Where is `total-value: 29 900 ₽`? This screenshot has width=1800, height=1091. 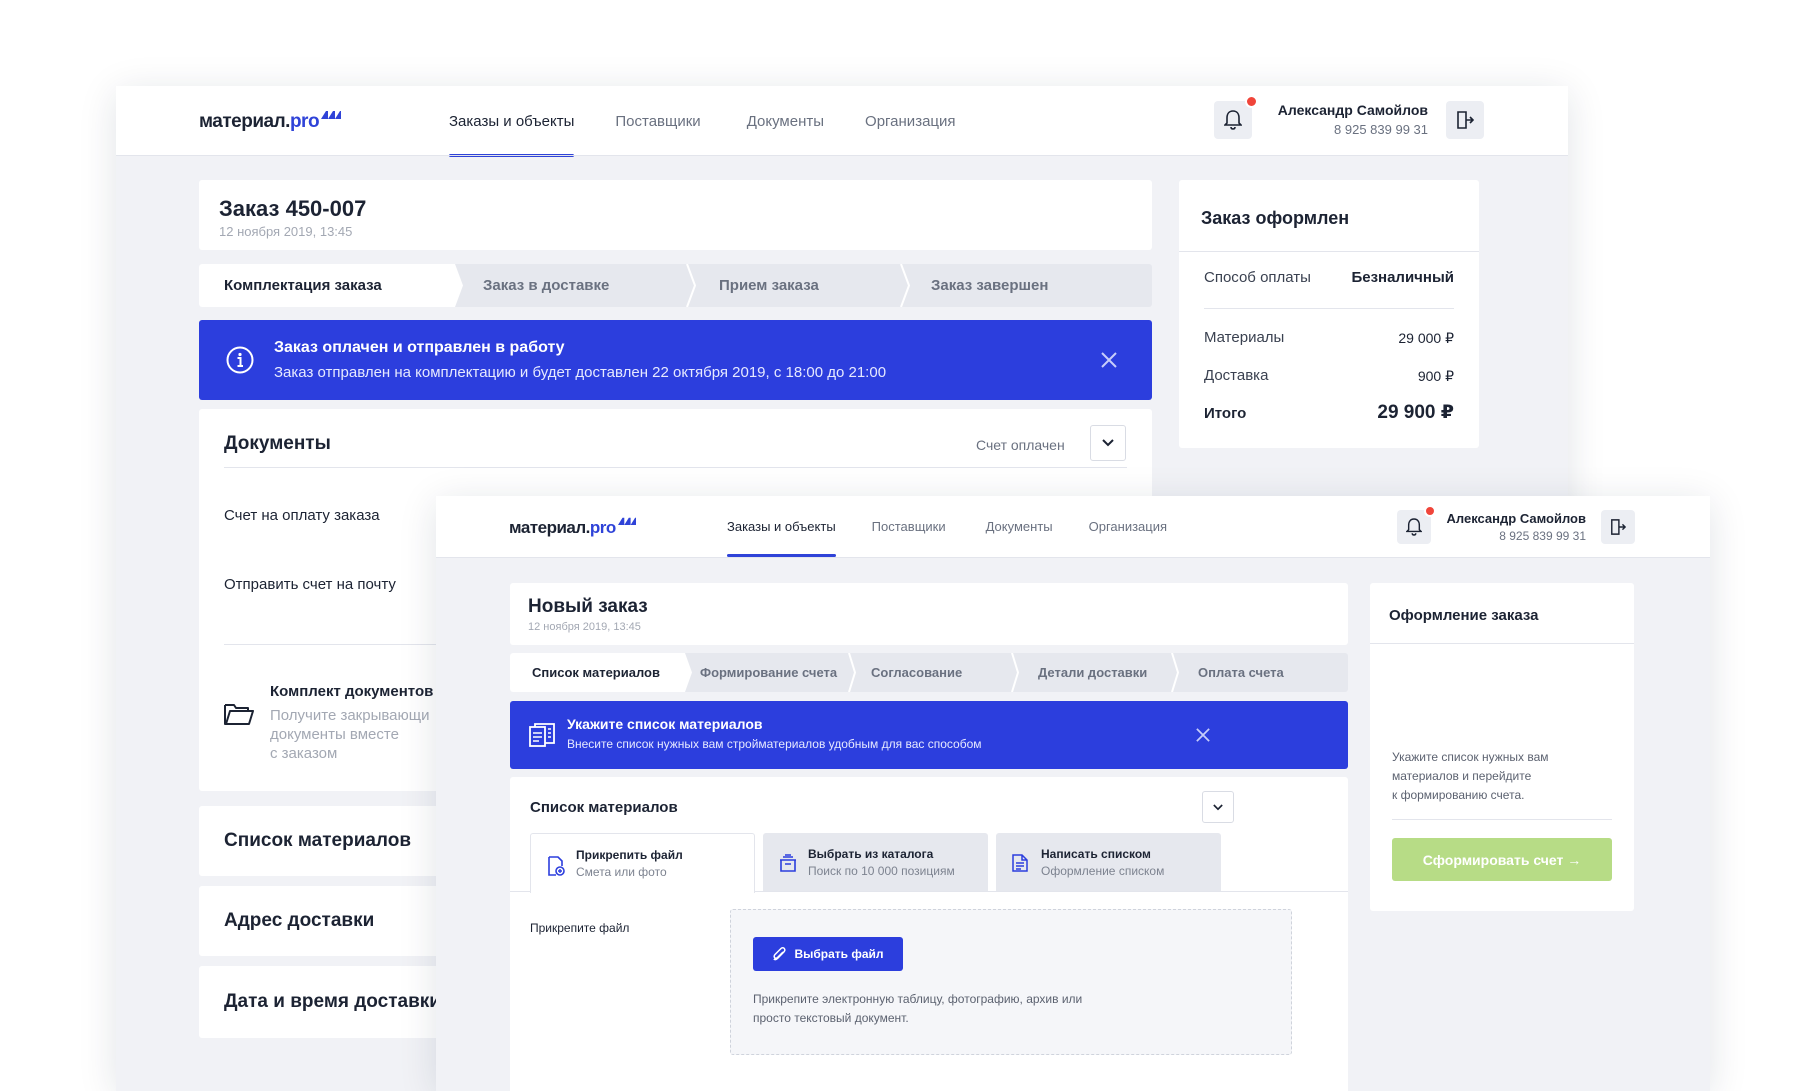
total-value: 29 900 ₽ is located at coordinates (1415, 412).